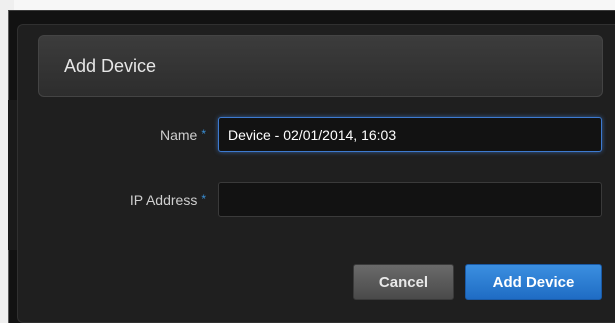 The image size is (615, 323). What do you see at coordinates (403, 282) in the screenshot?
I see `cancel-button: Cancel` at bounding box center [403, 282].